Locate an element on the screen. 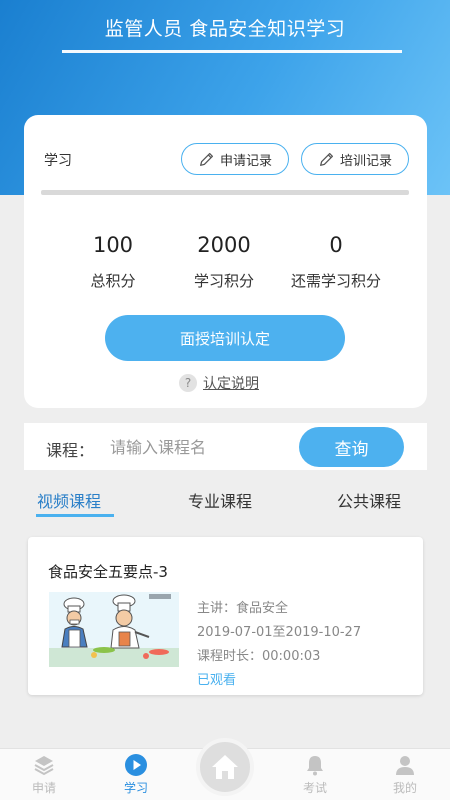 Image resolution: width=450 pixels, height=800 pixels. nav-study: 学习 is located at coordinates (136, 774).